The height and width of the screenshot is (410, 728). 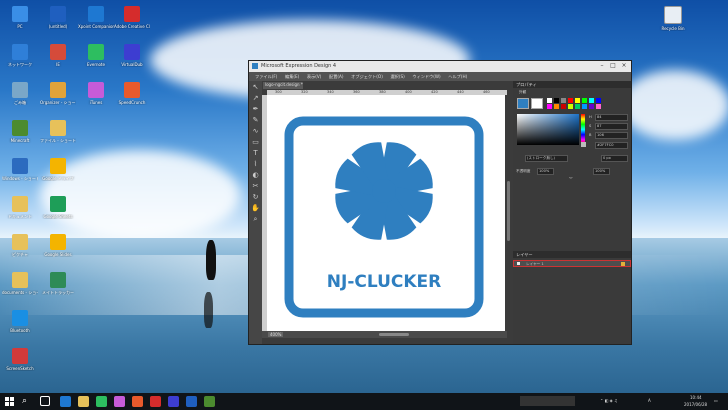 I want to click on document-tab: logo-ngcit.design *, so click(x=283, y=85).